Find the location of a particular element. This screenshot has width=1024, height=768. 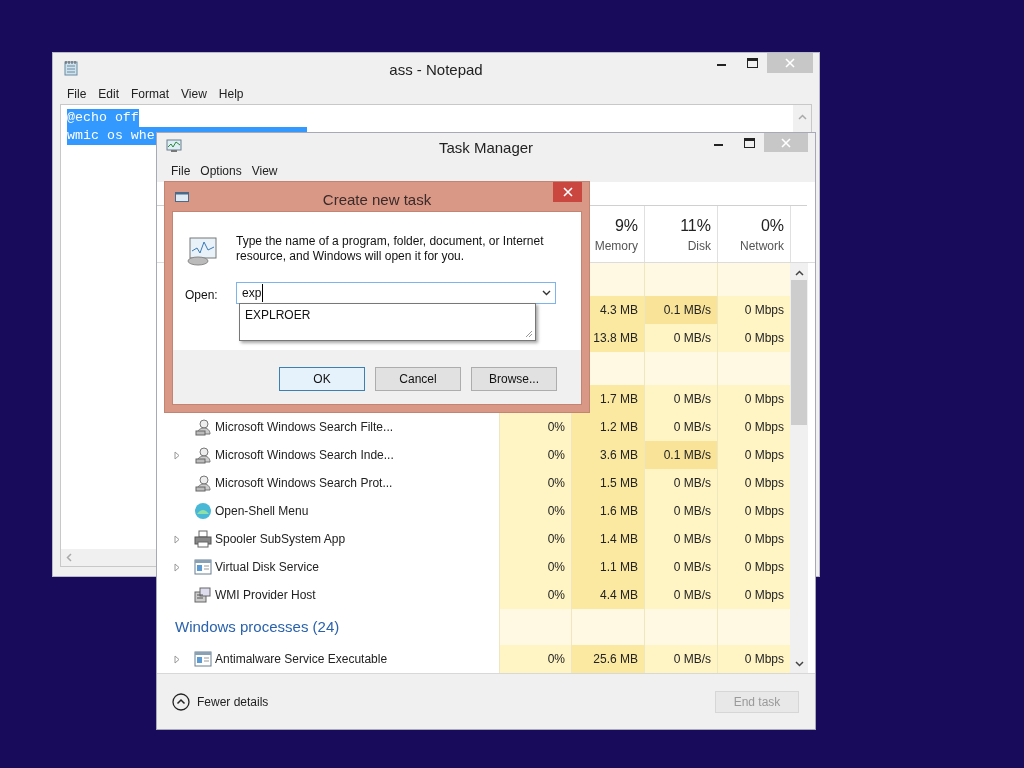

process-name: Antimalware Service Executable is located at coordinates (301, 659).